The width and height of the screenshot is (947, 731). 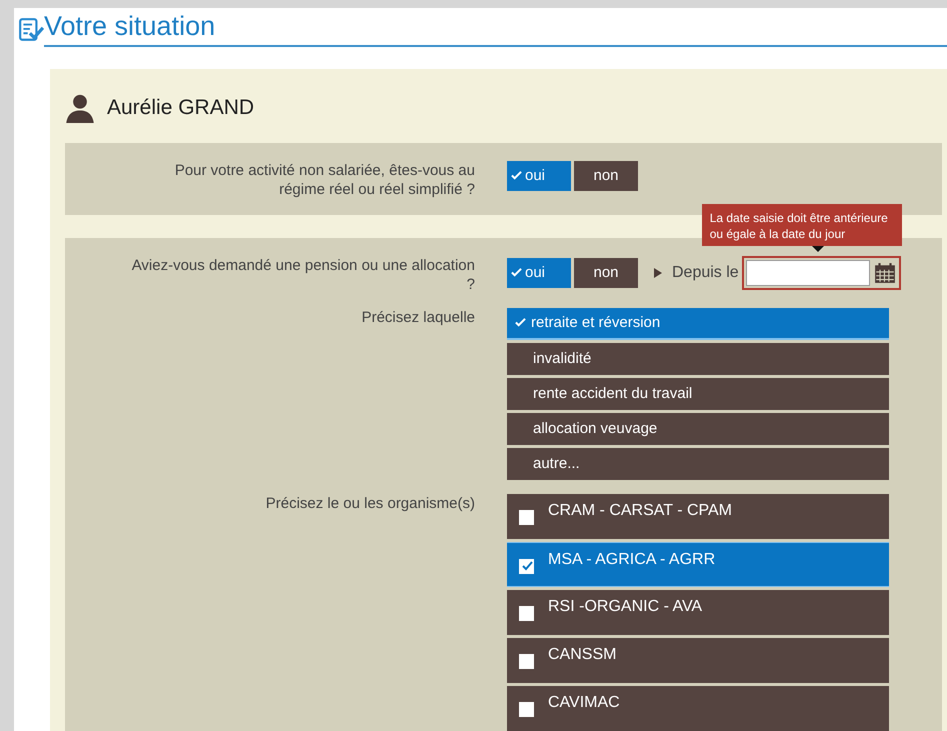 I want to click on choice-option: invalidité, so click(x=698, y=358).